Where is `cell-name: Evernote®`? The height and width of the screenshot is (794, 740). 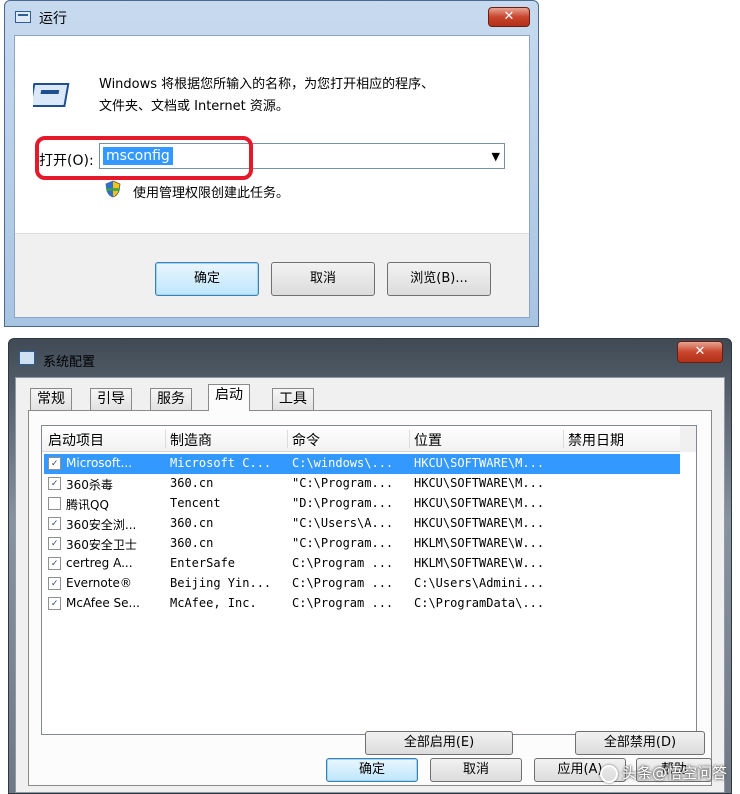 cell-name: Evernote® is located at coordinates (99, 583).